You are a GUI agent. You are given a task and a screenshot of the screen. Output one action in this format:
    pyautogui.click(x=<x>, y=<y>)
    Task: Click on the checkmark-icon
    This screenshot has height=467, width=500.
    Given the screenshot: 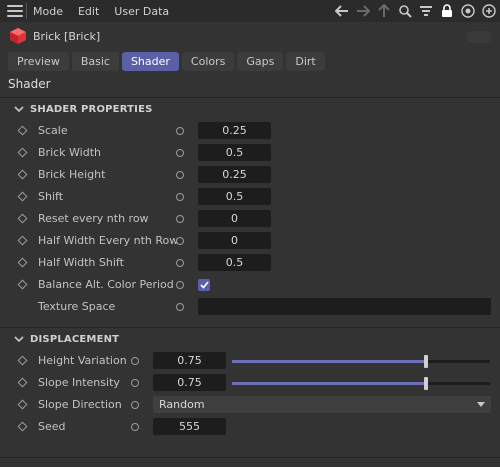 What is the action you would take?
    pyautogui.click(x=204, y=285)
    